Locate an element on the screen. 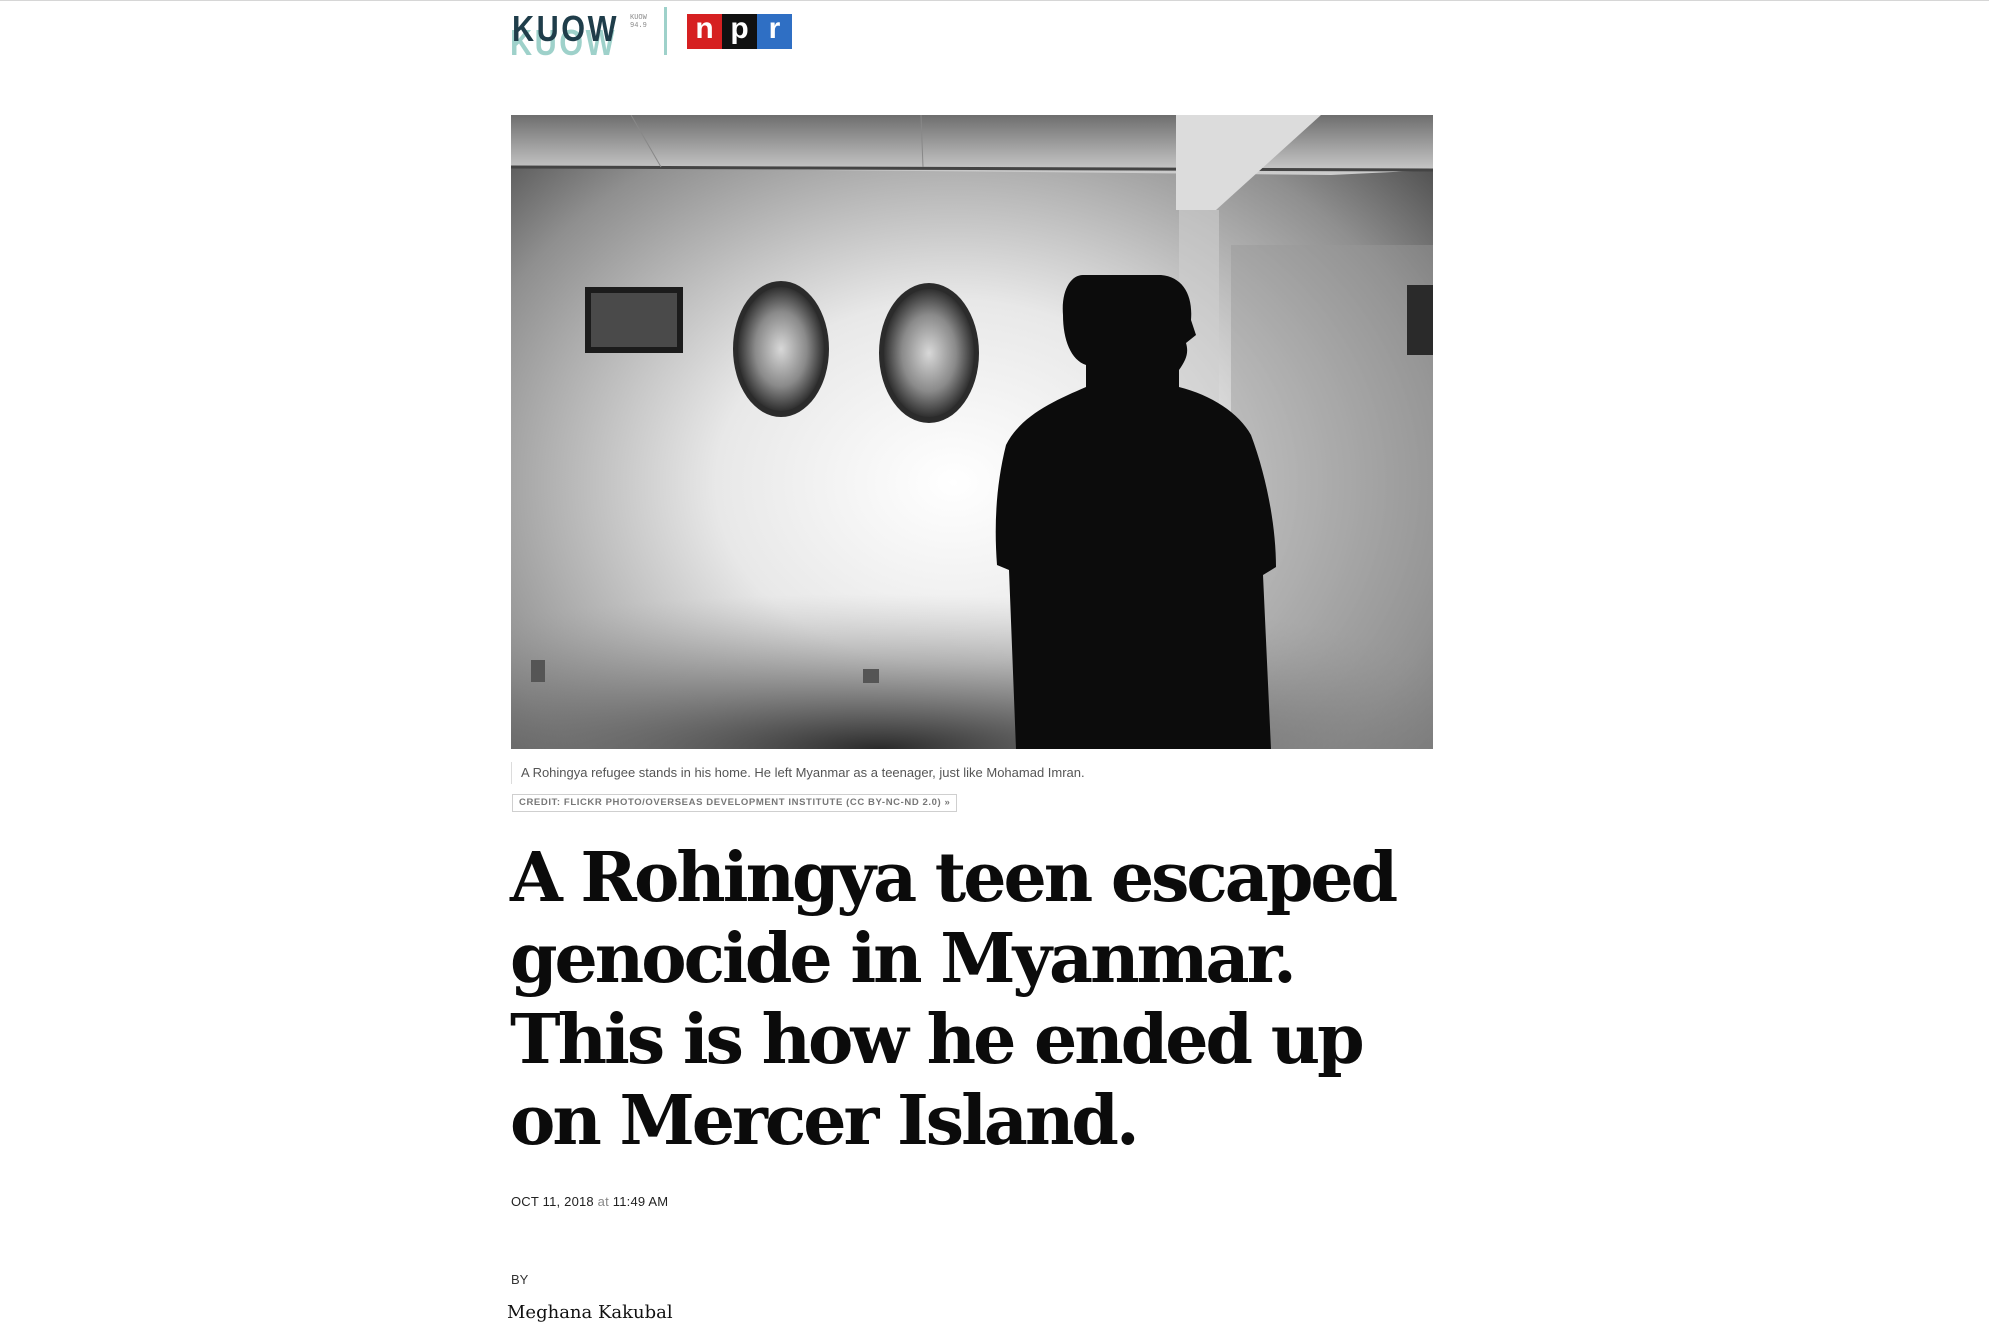  logo-divider is located at coordinates (665, 31).